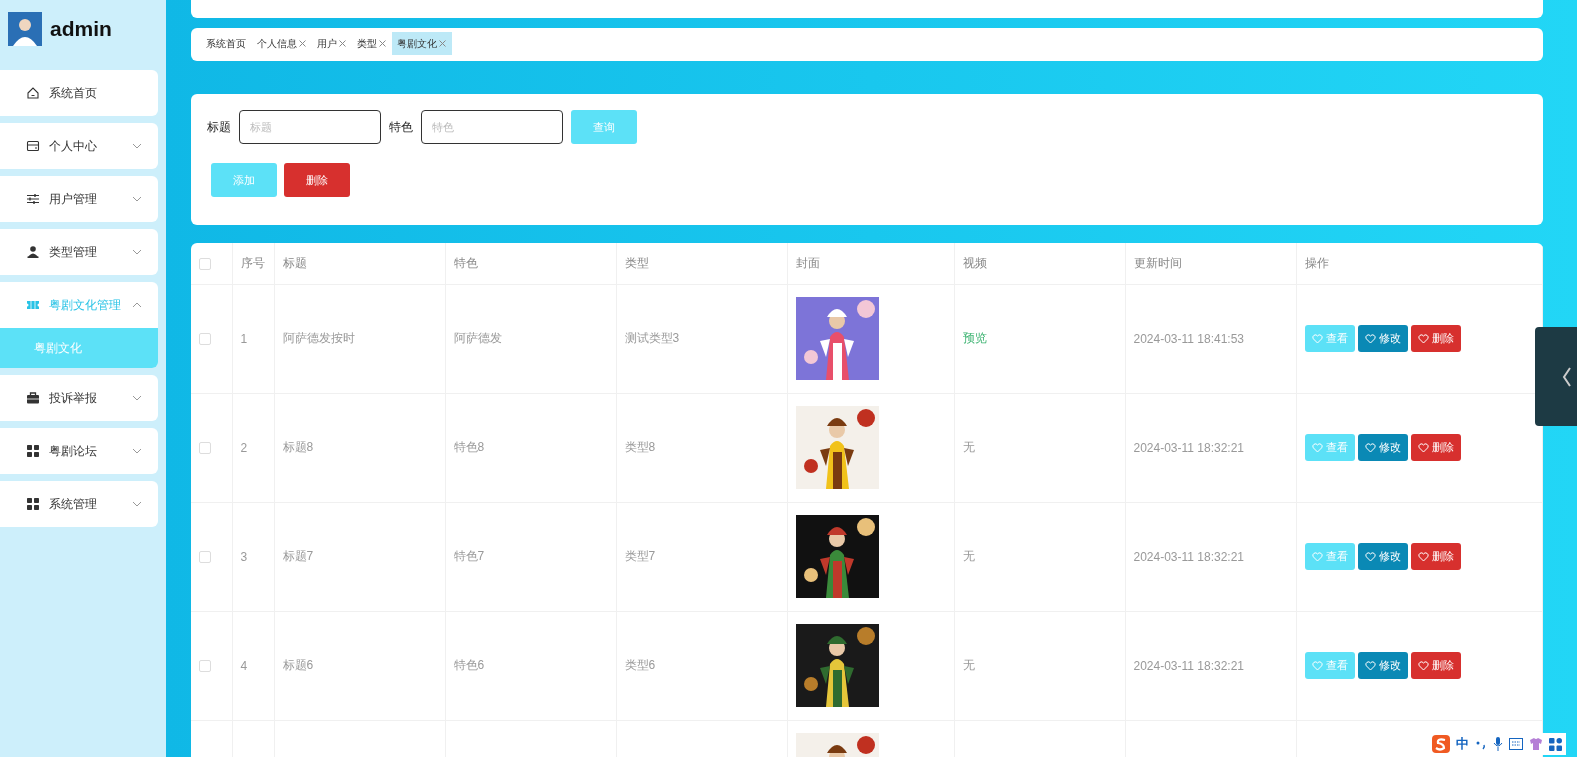  Describe the element at coordinates (401, 127) in the screenshot. I see `field-label: 特色` at that location.